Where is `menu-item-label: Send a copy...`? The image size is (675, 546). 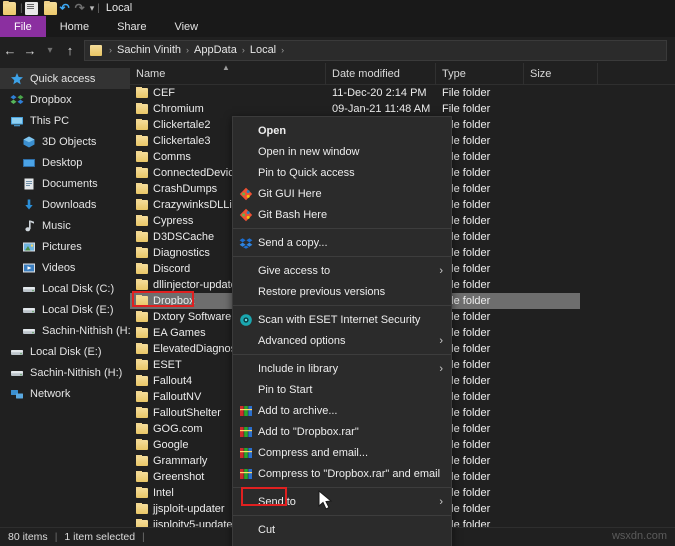 menu-item-label: Send a copy... is located at coordinates (293, 242).